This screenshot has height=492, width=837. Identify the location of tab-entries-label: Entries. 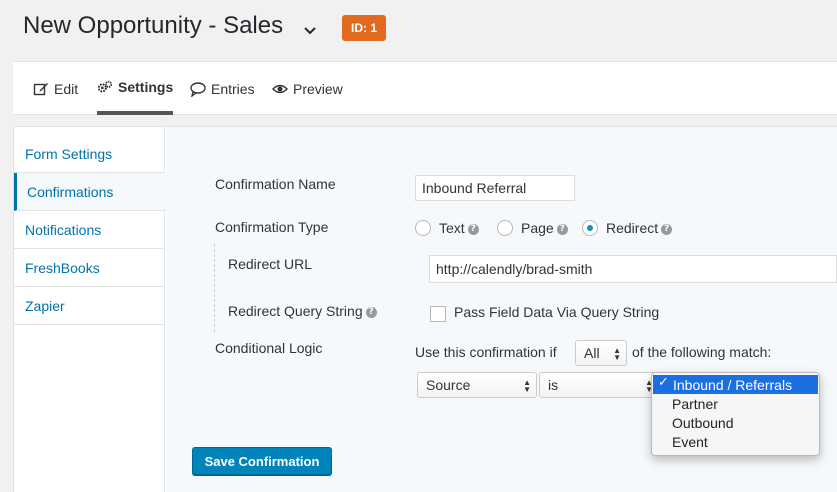
(233, 88).